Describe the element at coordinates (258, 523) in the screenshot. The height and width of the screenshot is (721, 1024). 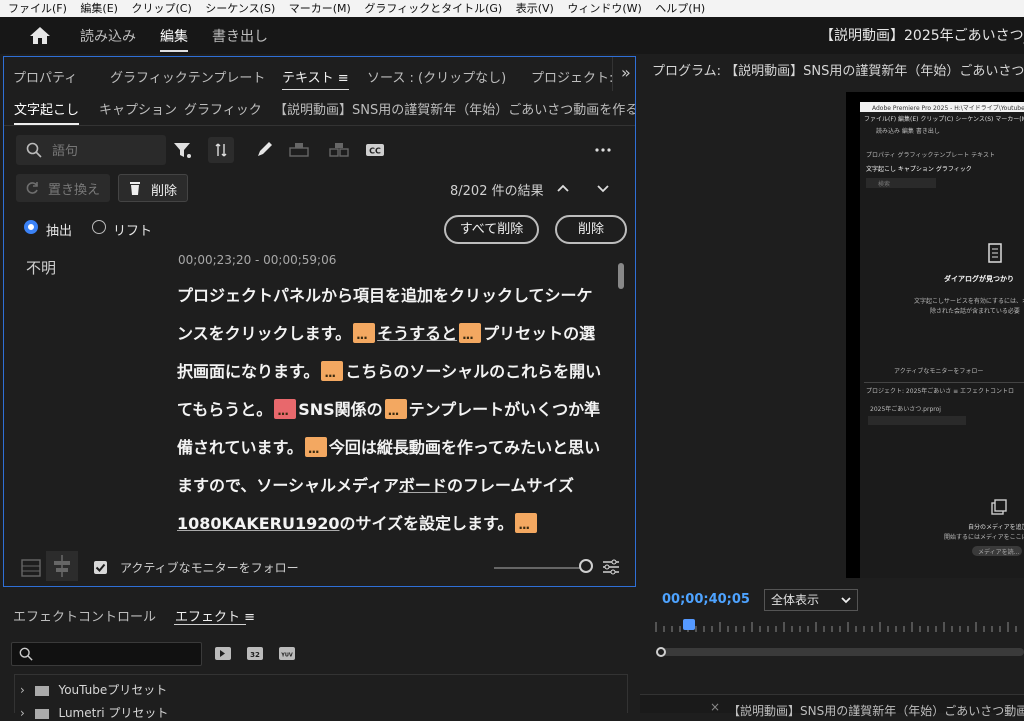
I see `transcript-segment: 1080KAKERU1920` at that location.